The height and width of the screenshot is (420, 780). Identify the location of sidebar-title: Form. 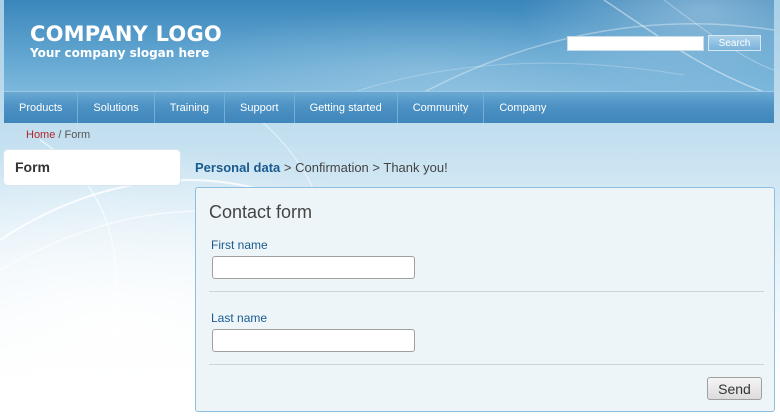
(32, 167).